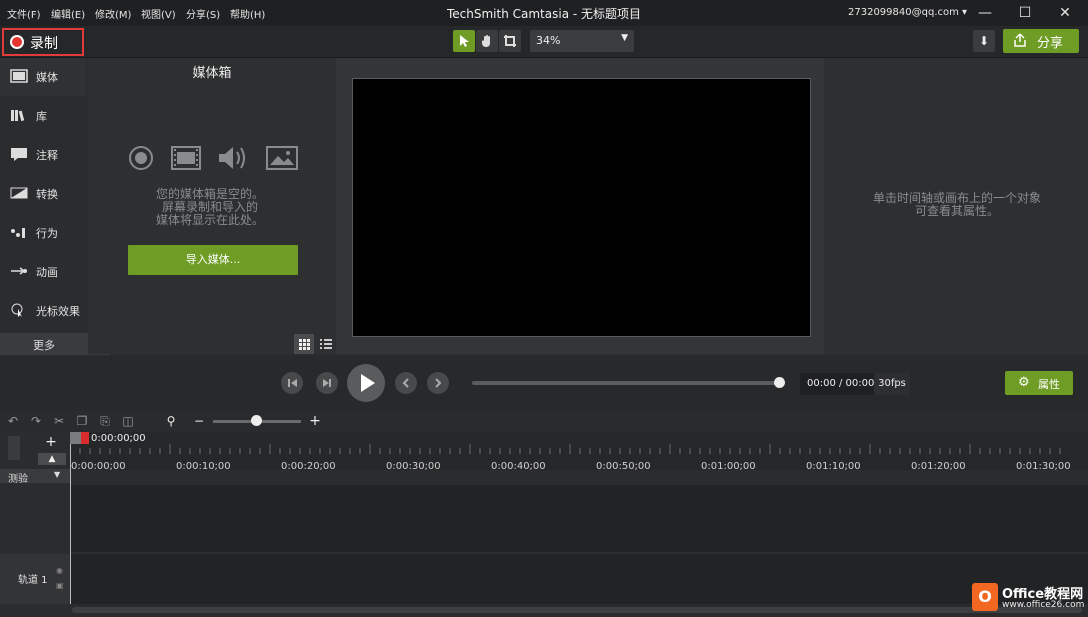 The height and width of the screenshot is (617, 1088). I want to click on sidebar-item-transitions: 转换, so click(43, 194).